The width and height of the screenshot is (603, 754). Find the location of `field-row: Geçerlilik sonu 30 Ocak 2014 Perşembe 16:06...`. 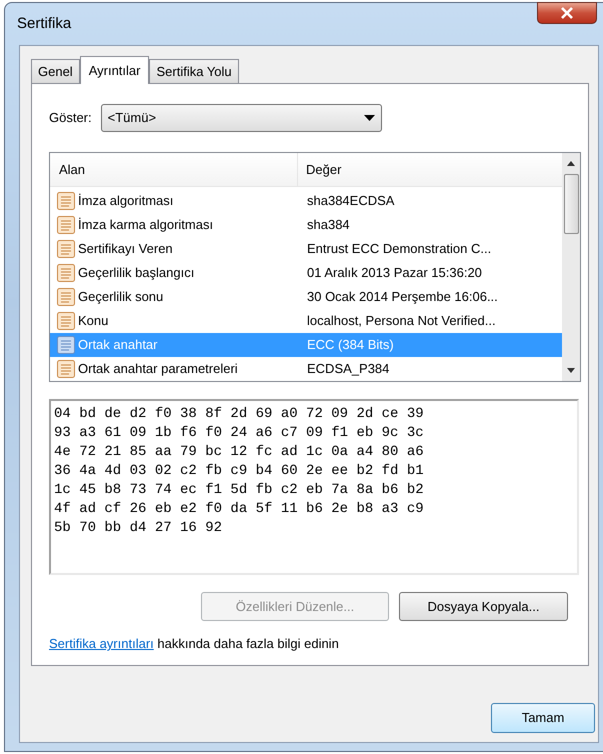

field-row: Geçerlilik sonu 30 Ocak 2014 Perşembe 16:06... is located at coordinates (306, 297).